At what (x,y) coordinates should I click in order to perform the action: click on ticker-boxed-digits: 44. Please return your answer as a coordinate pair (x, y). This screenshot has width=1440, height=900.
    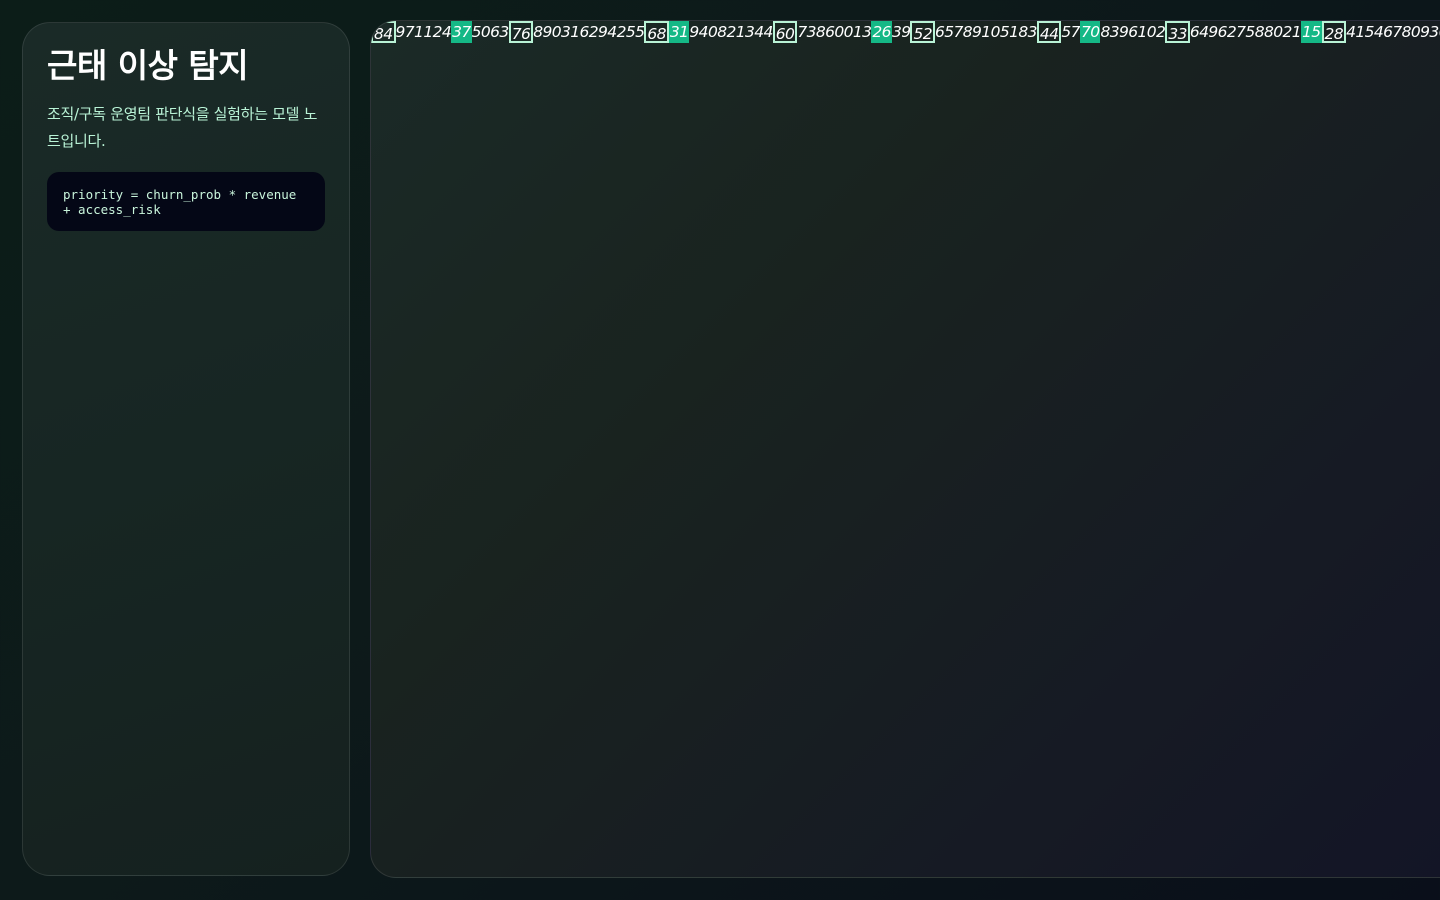
    Looking at the image, I should click on (1049, 32).